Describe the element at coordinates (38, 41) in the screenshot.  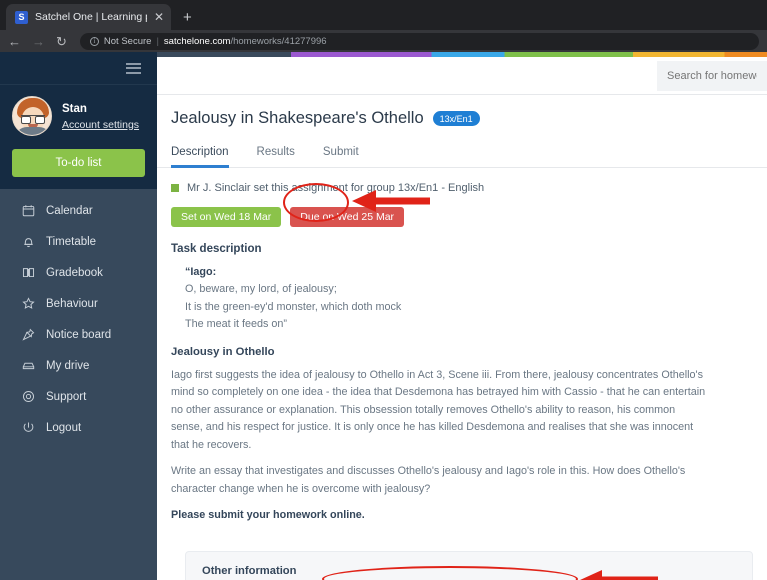
I see `forward-arrow-icon: →` at that location.